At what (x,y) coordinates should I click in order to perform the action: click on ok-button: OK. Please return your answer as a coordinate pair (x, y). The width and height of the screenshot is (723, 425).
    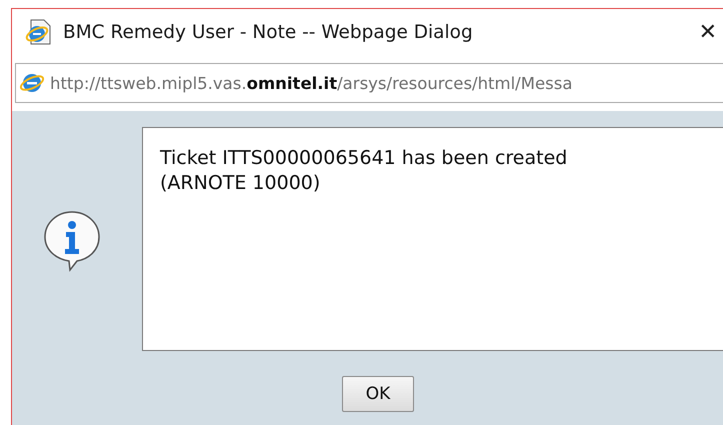
    Looking at the image, I should click on (378, 394).